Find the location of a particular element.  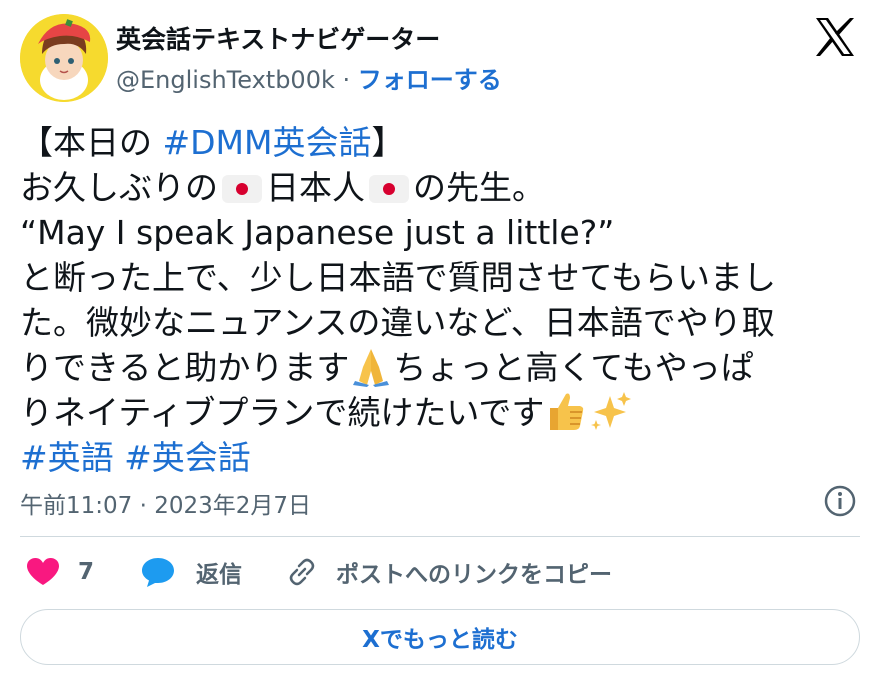

hashtag-dmm-eikaiwa: #DMM英会話 is located at coordinates (267, 142).